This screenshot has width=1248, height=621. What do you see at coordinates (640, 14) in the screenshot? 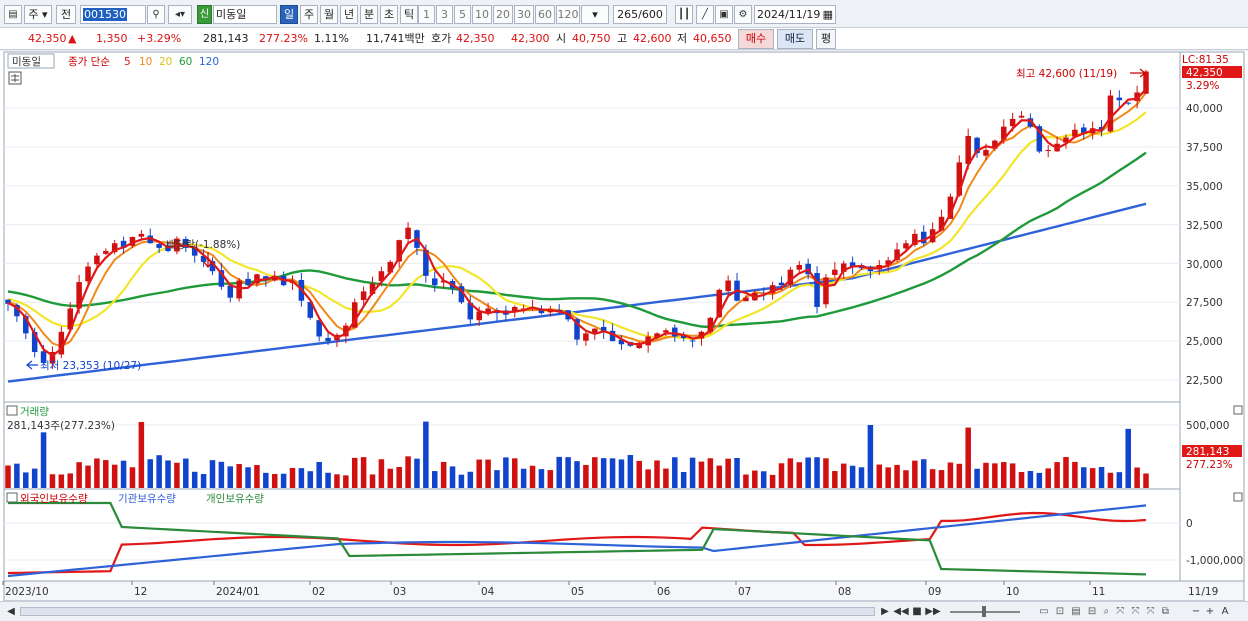
I see `count-field: 265/600` at bounding box center [640, 14].